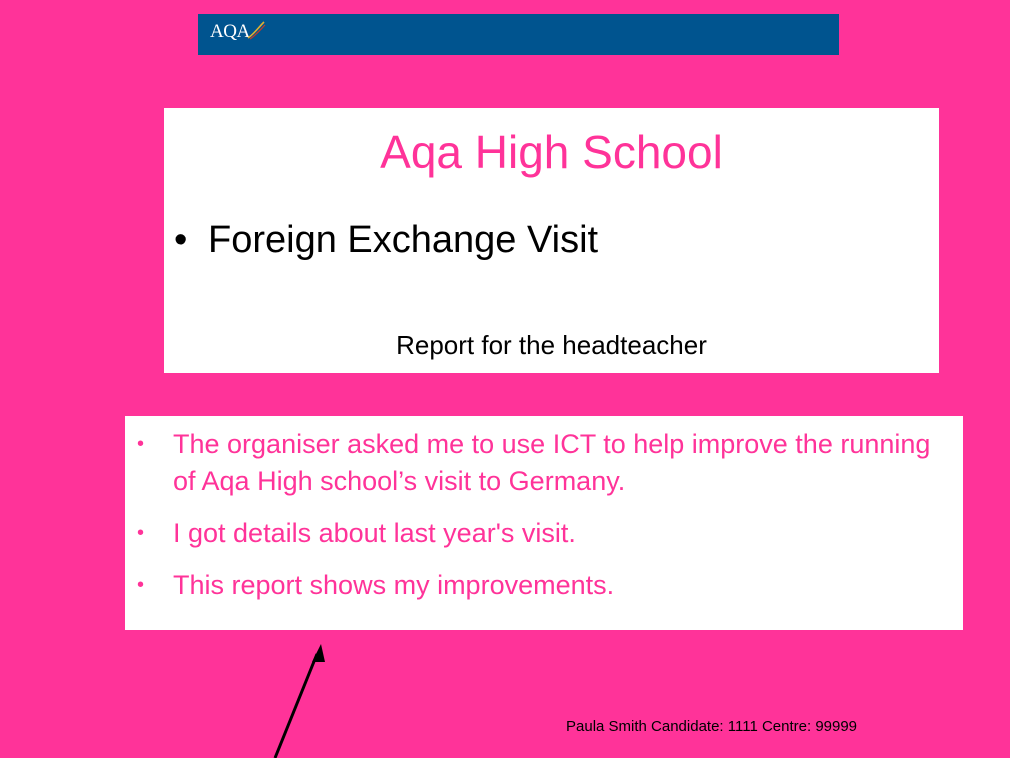 The height and width of the screenshot is (758, 1010). What do you see at coordinates (403, 240) in the screenshot?
I see `subtitle-text: Foreign Exchange Visit` at bounding box center [403, 240].